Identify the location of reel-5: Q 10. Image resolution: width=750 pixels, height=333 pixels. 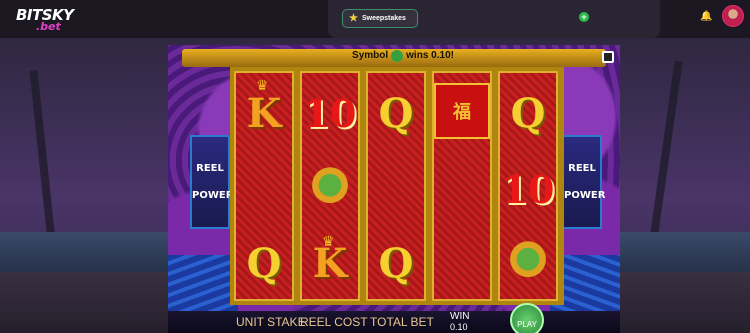
(528, 186).